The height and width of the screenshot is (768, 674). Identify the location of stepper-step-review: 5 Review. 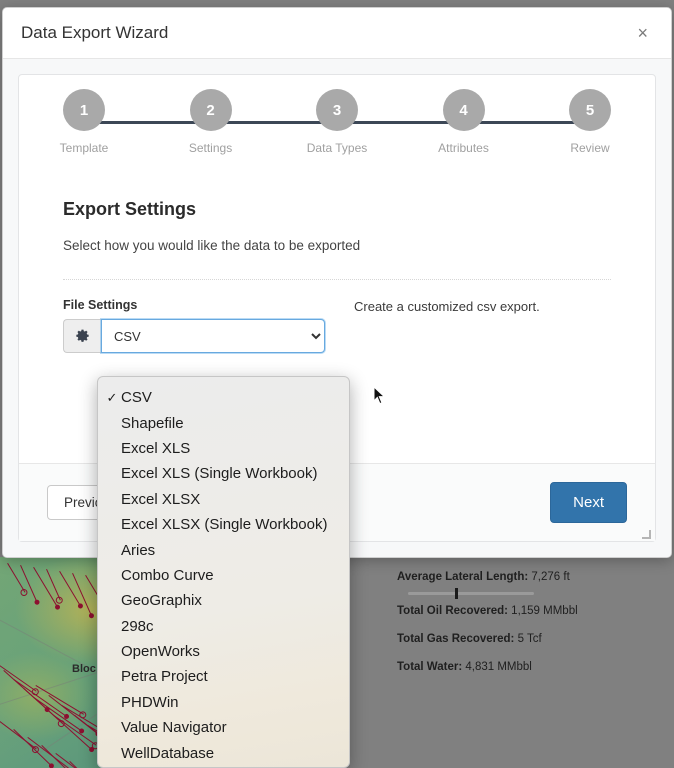
(590, 122).